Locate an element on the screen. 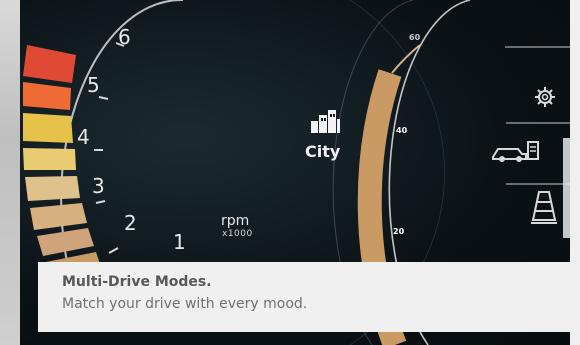 This screenshot has width=580, height=345. speed-tick-20: 20 is located at coordinates (399, 231).